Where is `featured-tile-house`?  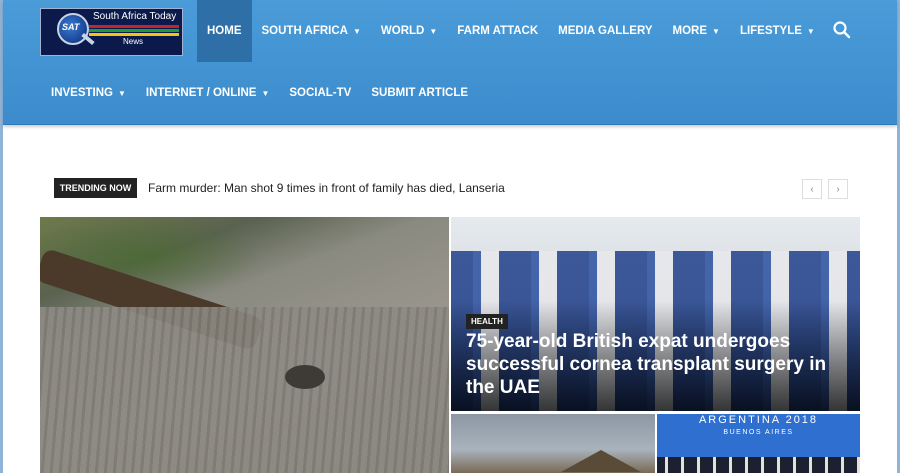 featured-tile-house is located at coordinates (553, 443).